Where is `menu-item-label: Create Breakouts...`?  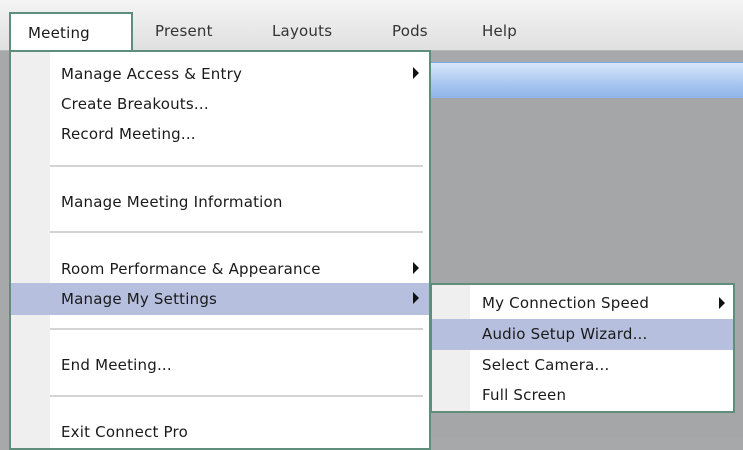 menu-item-label: Create Breakouts... is located at coordinates (135, 104).